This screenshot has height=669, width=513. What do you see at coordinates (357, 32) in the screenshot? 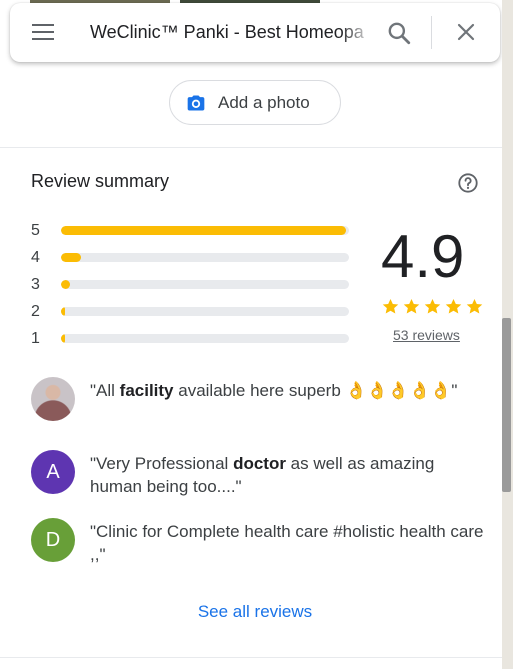
I see `search-fade` at bounding box center [357, 32].